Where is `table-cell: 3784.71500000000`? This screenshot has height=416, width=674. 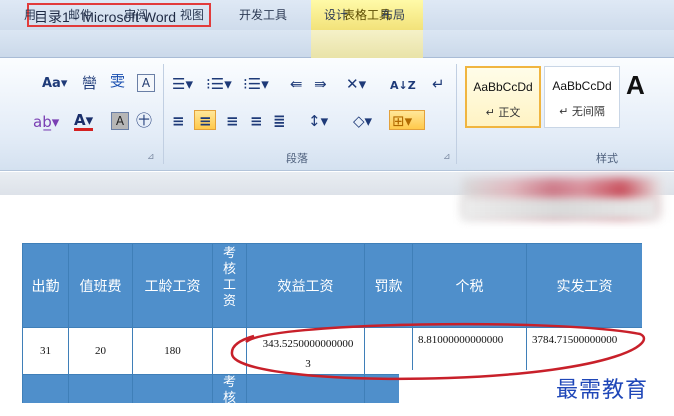 table-cell: 3784.71500000000 is located at coordinates (584, 351).